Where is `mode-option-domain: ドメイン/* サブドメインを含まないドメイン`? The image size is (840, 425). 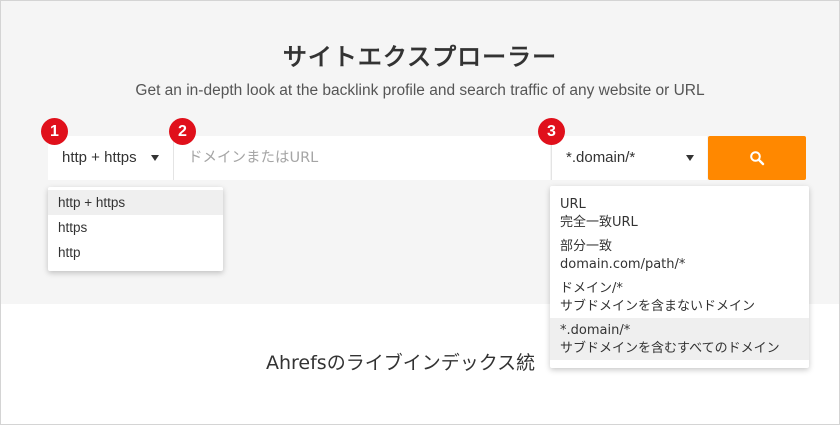 mode-option-domain: ドメイン/* サブドメインを含まないドメイン is located at coordinates (679, 297).